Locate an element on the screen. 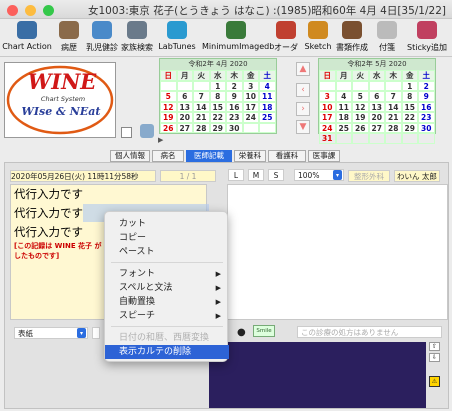 Image resolution: width=452 pixels, height=411 pixels. toolbar-button: 家族検索 is located at coordinates (137, 38).